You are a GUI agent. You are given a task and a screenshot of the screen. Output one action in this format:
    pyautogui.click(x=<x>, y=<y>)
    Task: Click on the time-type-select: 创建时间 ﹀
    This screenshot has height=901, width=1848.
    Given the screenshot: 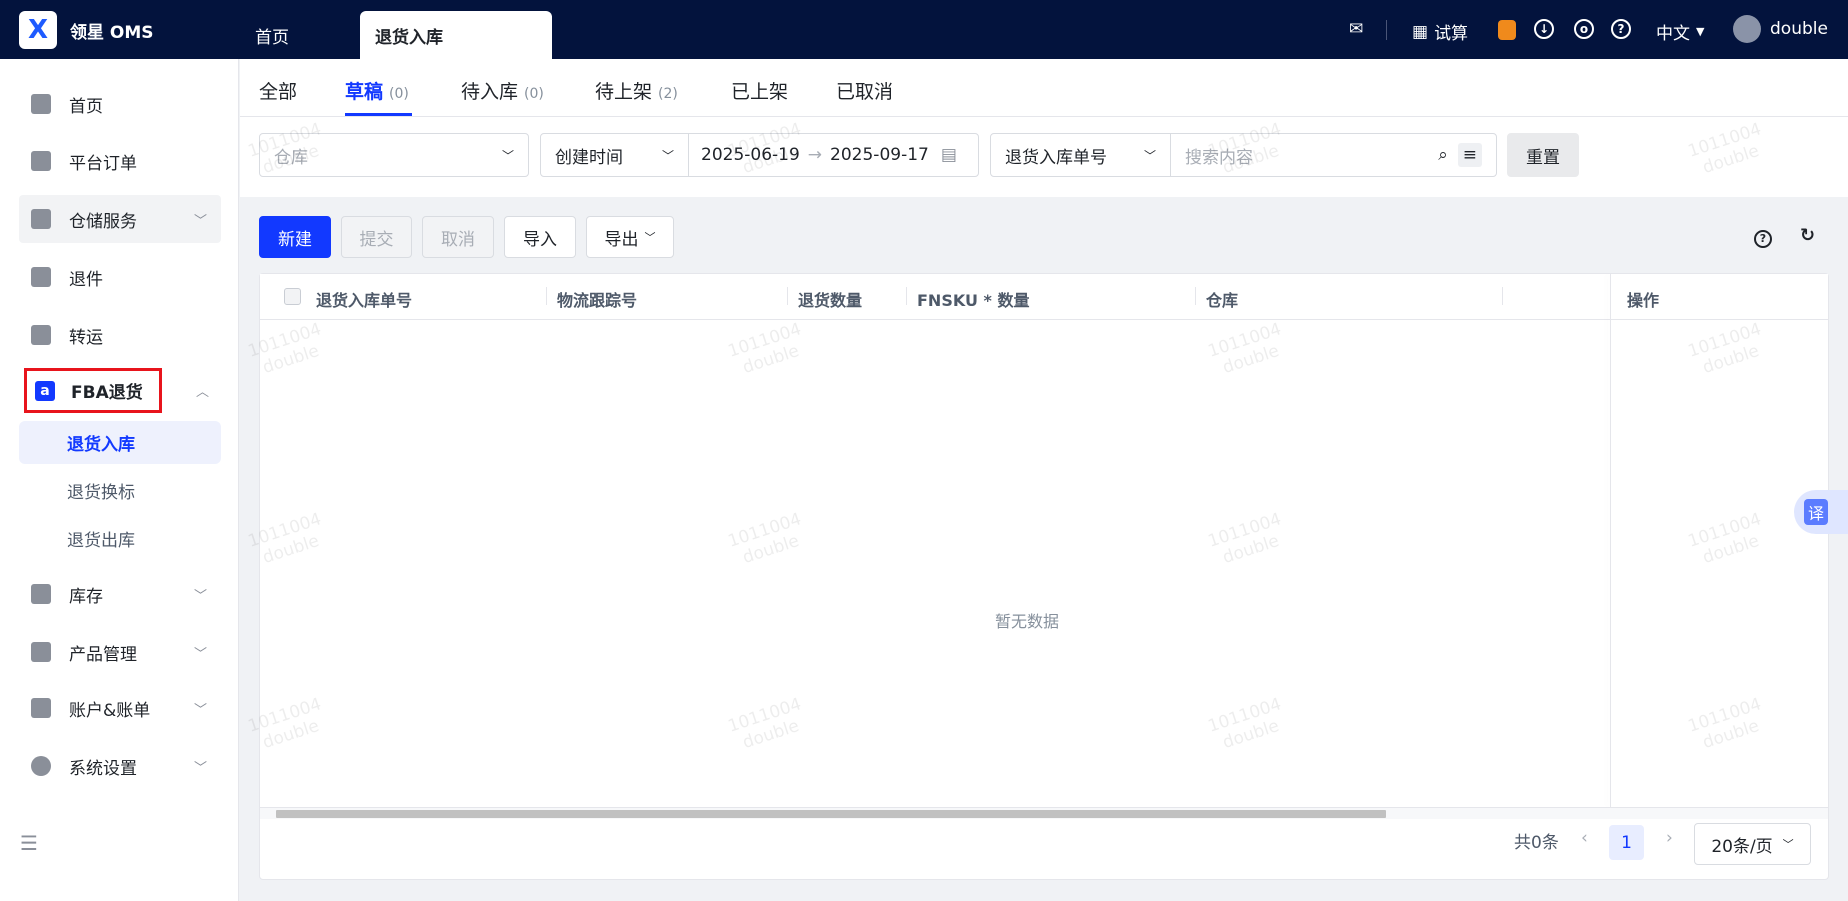 What is the action you would take?
    pyautogui.click(x=615, y=155)
    